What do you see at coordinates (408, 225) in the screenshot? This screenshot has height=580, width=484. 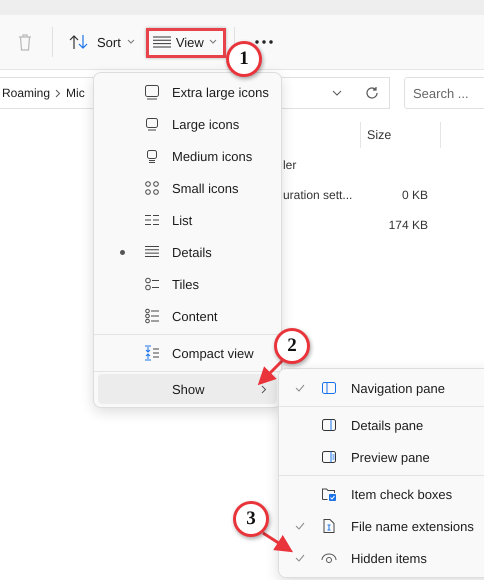 I see `table-cell: 174 KB` at bounding box center [408, 225].